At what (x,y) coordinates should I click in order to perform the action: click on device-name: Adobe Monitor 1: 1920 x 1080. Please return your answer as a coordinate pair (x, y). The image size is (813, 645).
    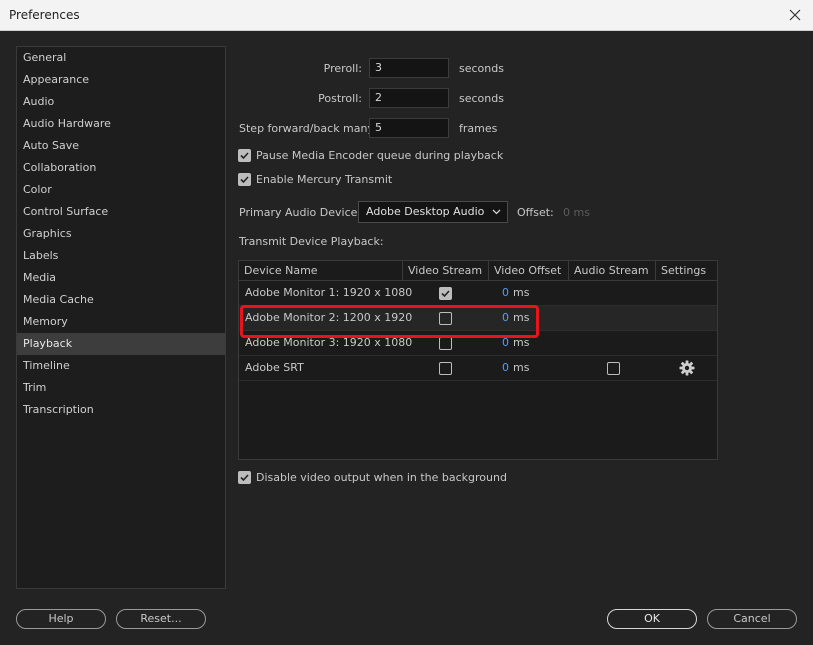
    Looking at the image, I should click on (329, 292).